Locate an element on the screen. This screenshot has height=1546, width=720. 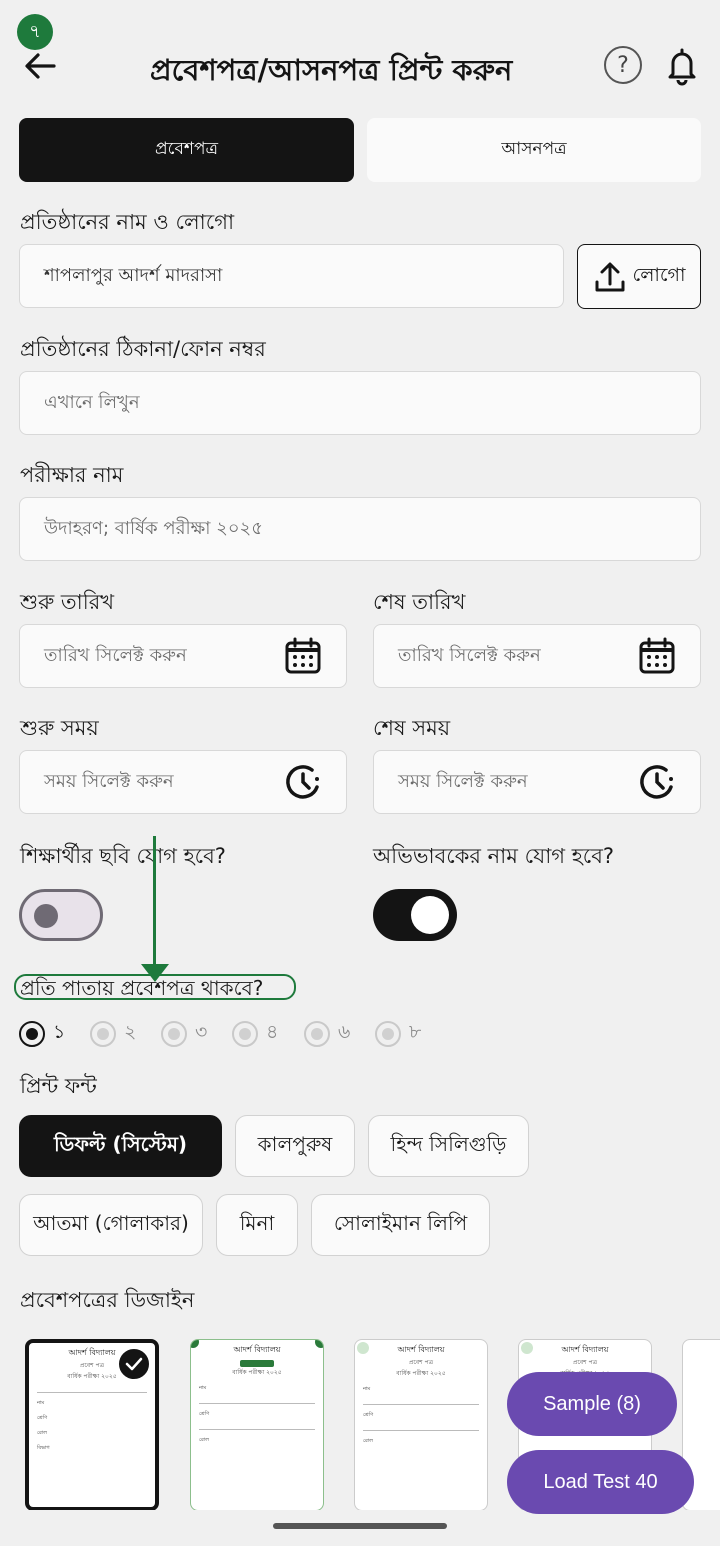
per-page-radio-group: ১ ২ ৩ ৪ ৬ ৮ is located at coordinates (239, 1032).